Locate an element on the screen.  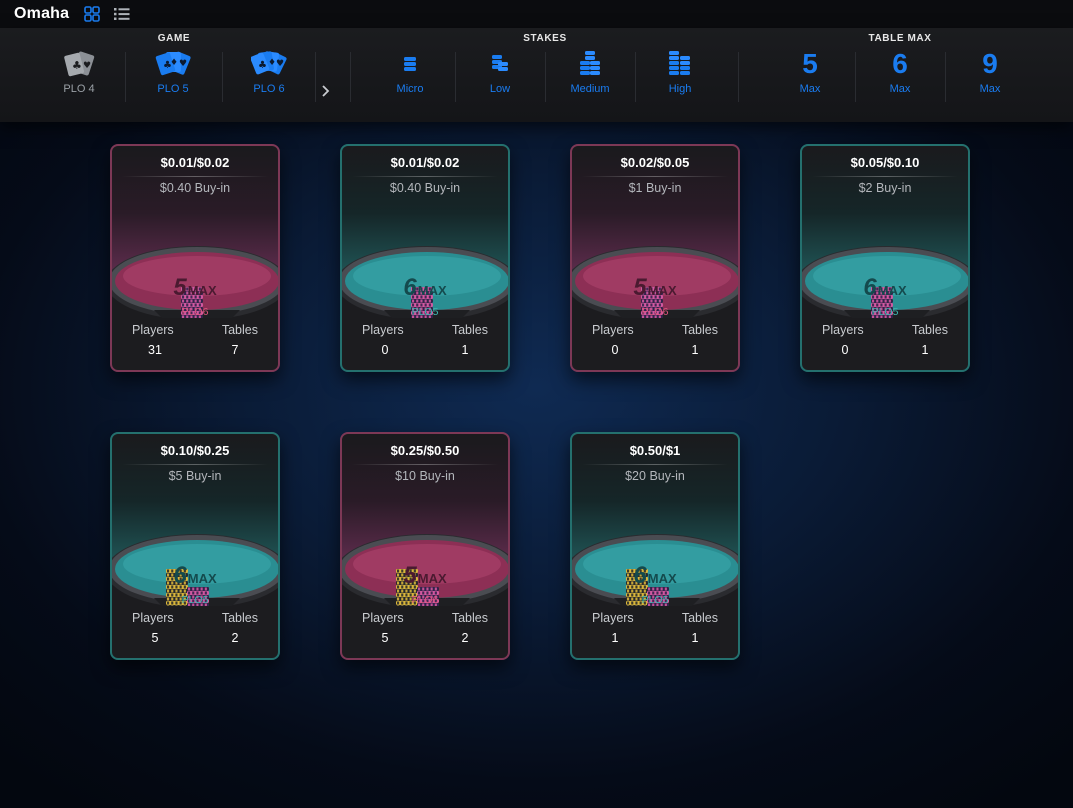
tables-count: 2 is located at coordinates (235, 638).